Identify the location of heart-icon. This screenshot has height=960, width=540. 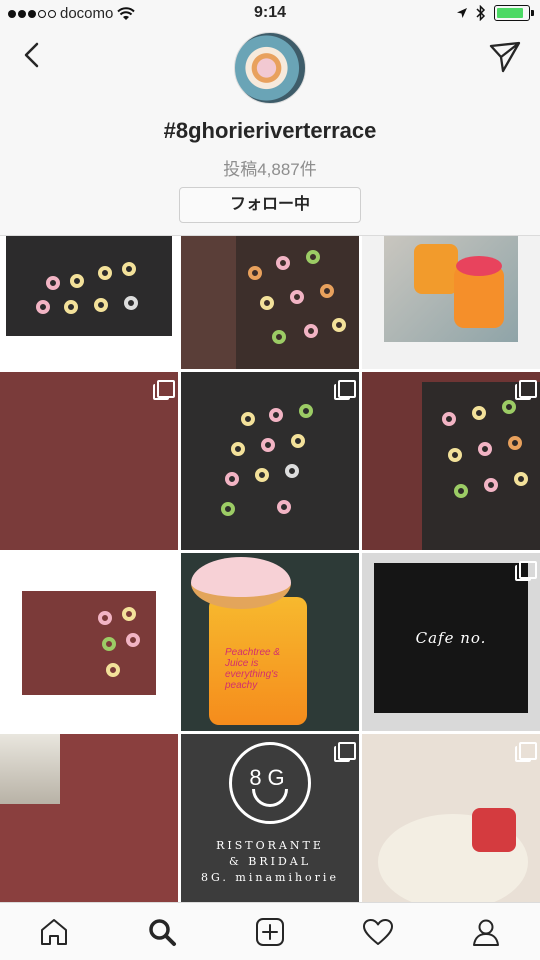
(378, 931).